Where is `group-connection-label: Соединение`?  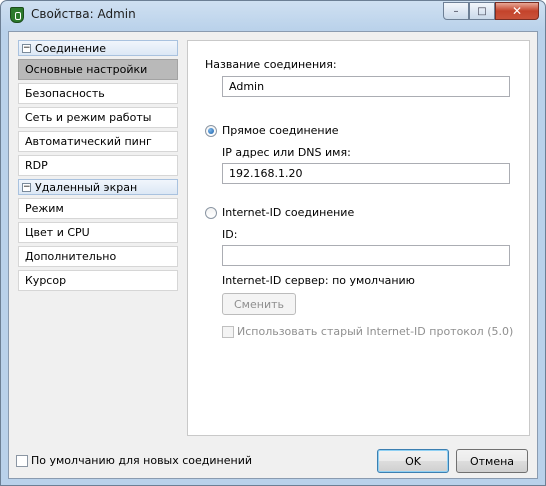 group-connection-label: Соединение is located at coordinates (71, 48).